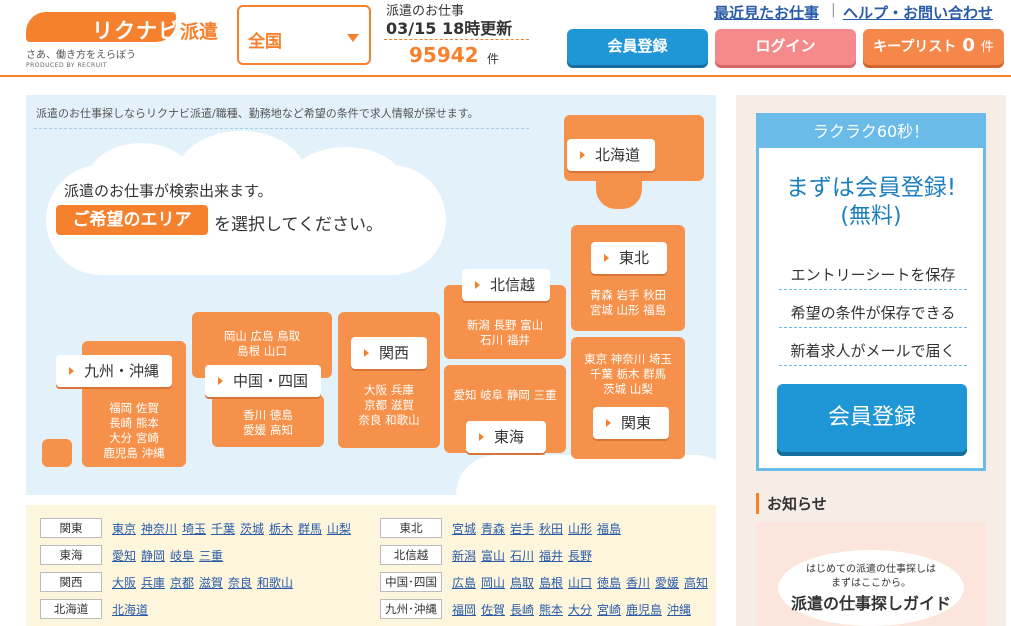 This screenshot has width=1011, height=626. What do you see at coordinates (223, 528) in the screenshot?
I see `prefecture-link: 千葉` at bounding box center [223, 528].